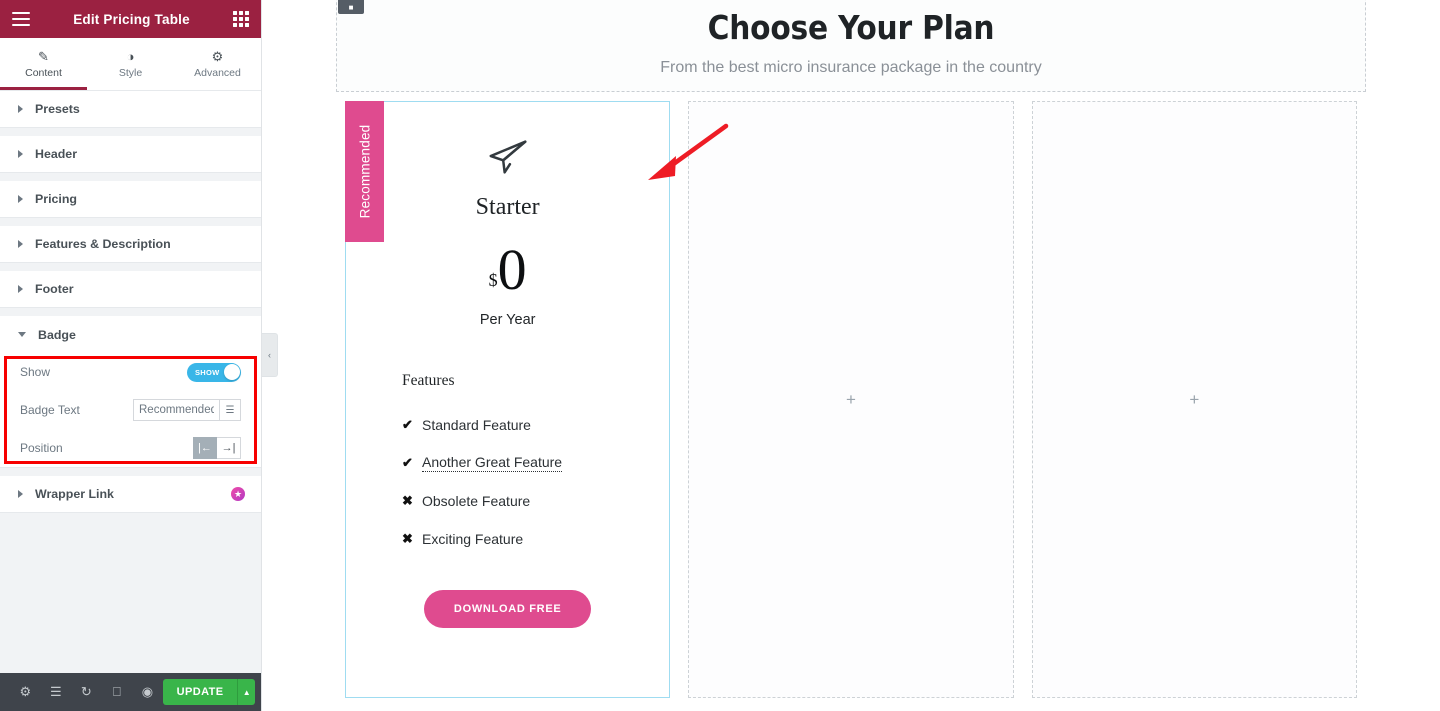 Image resolution: width=1440 pixels, height=711 pixels. I want to click on section-footer-label: Footer, so click(54, 289).